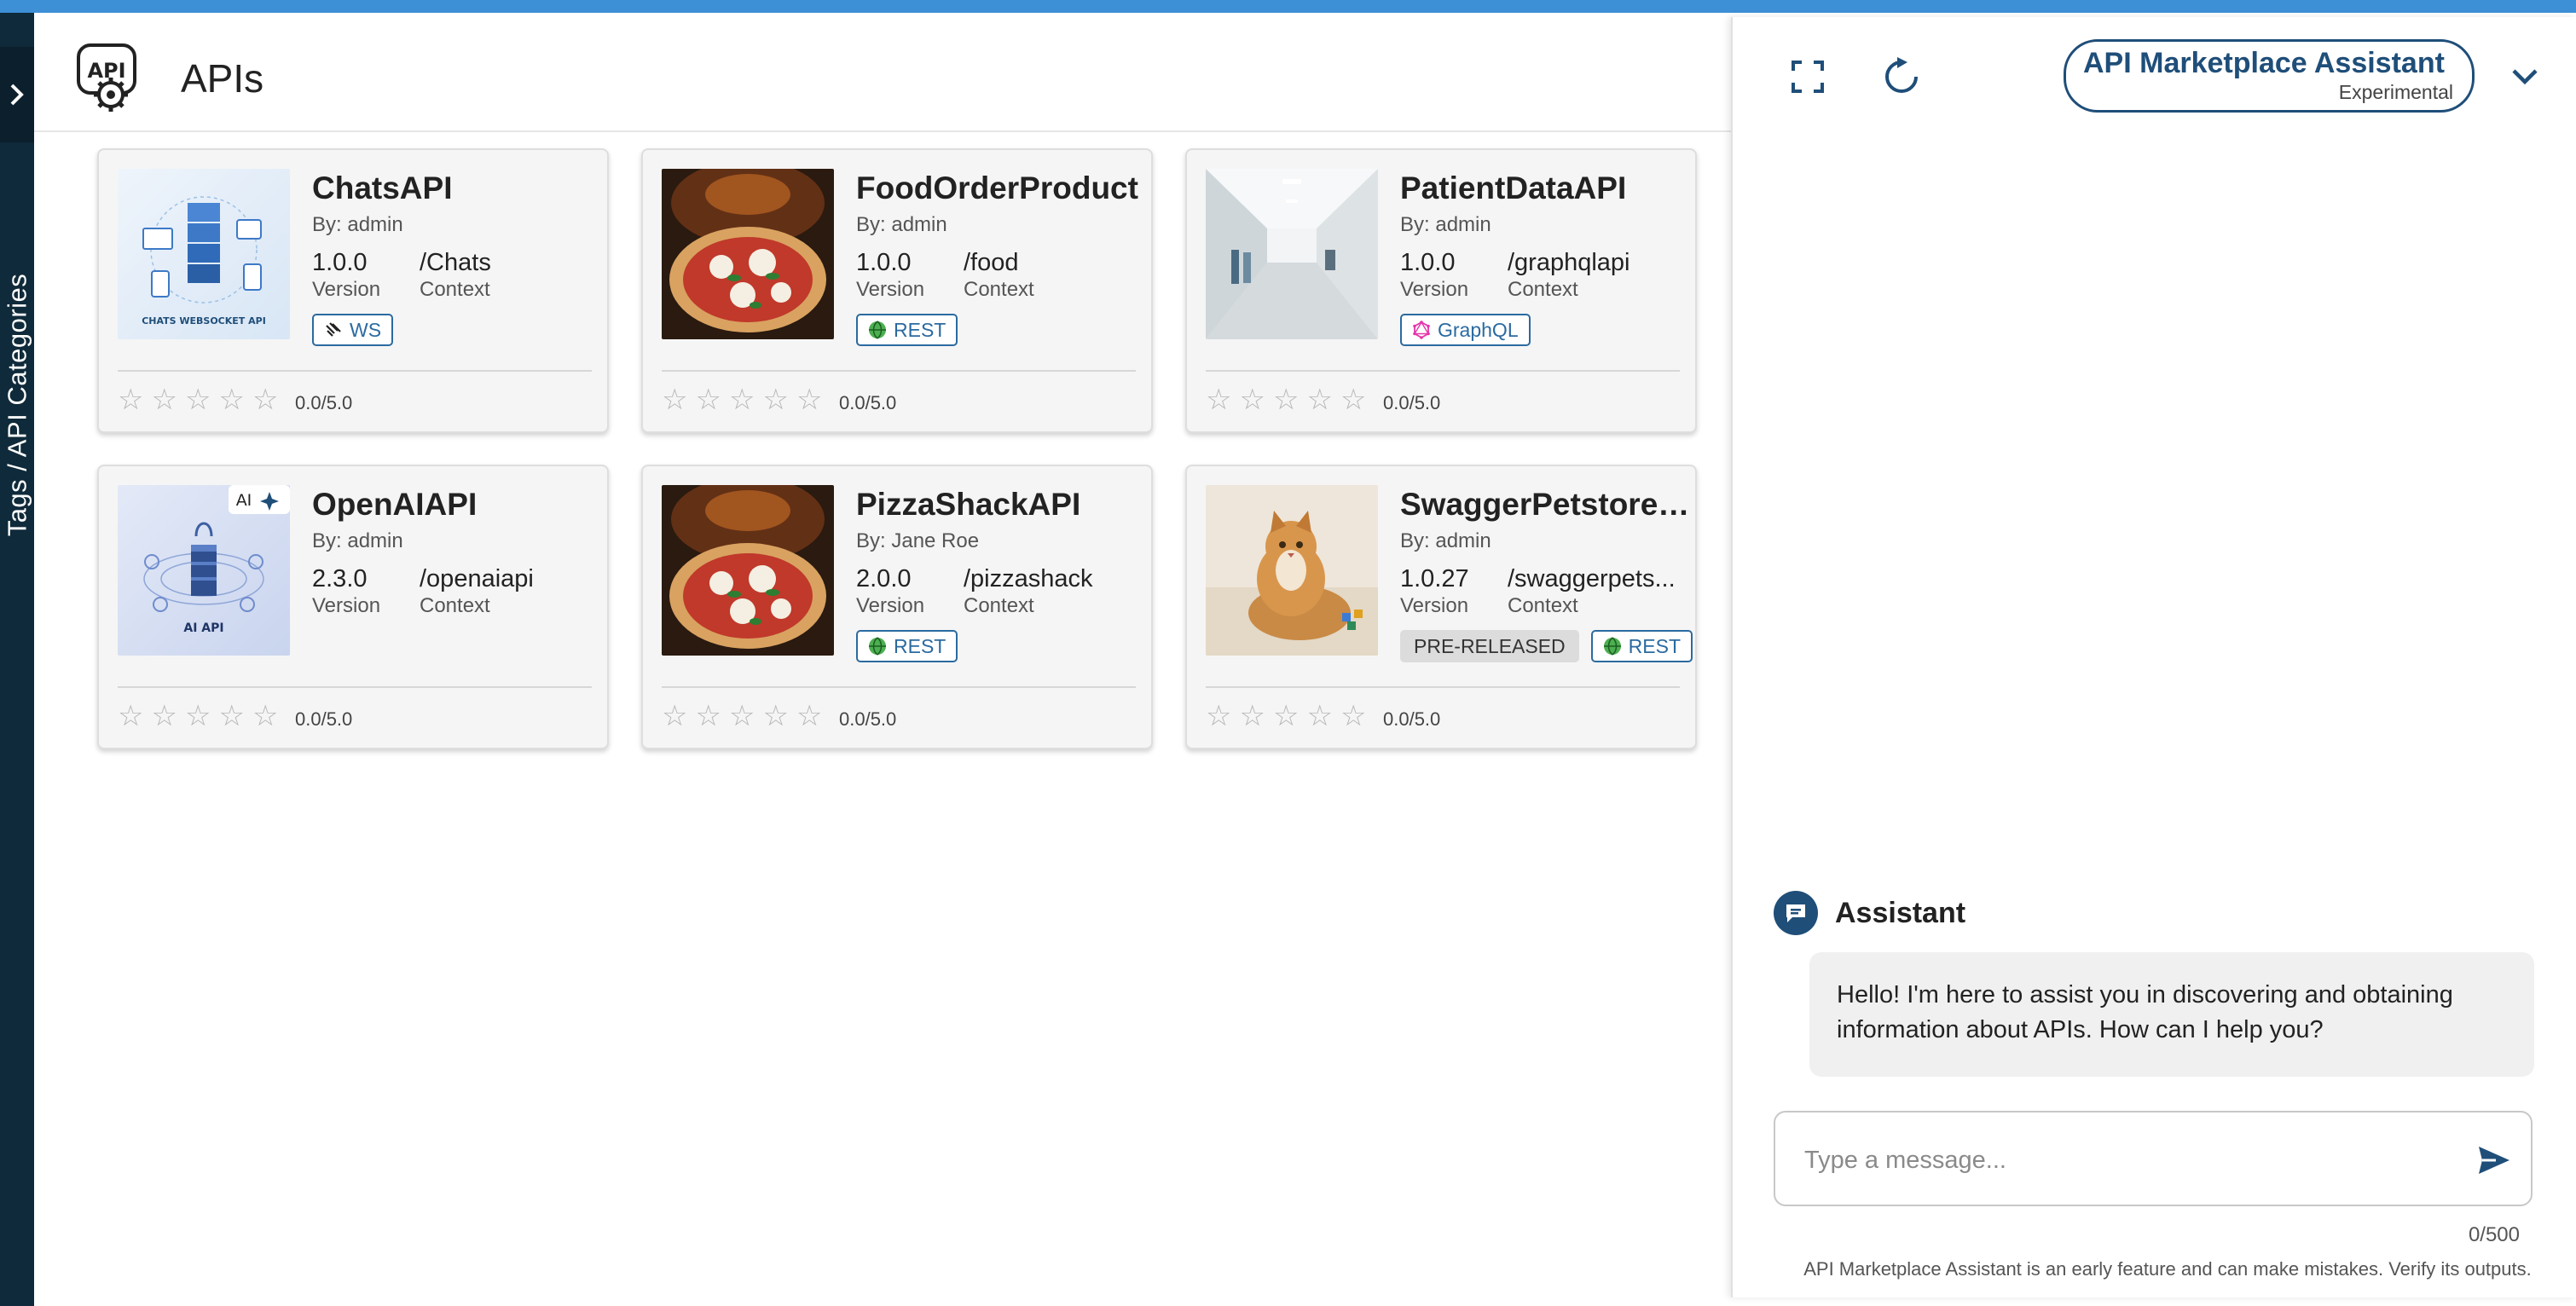  Describe the element at coordinates (2128, 1160) in the screenshot. I see `message-input` at that location.